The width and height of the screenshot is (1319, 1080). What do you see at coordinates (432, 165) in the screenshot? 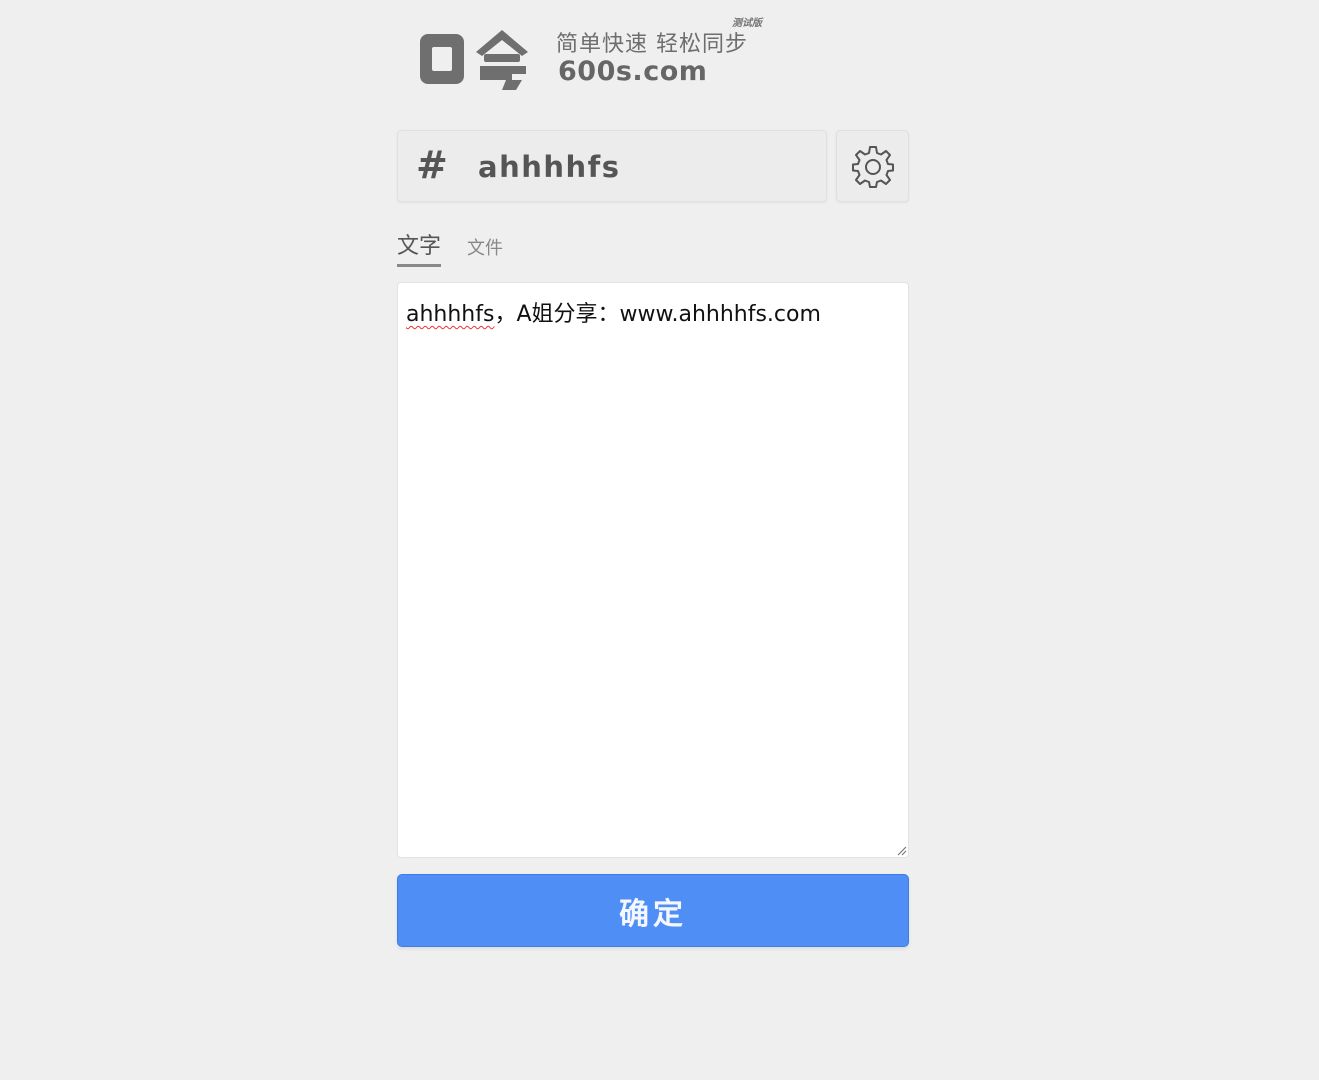
I see `hash-icon: #` at bounding box center [432, 165].